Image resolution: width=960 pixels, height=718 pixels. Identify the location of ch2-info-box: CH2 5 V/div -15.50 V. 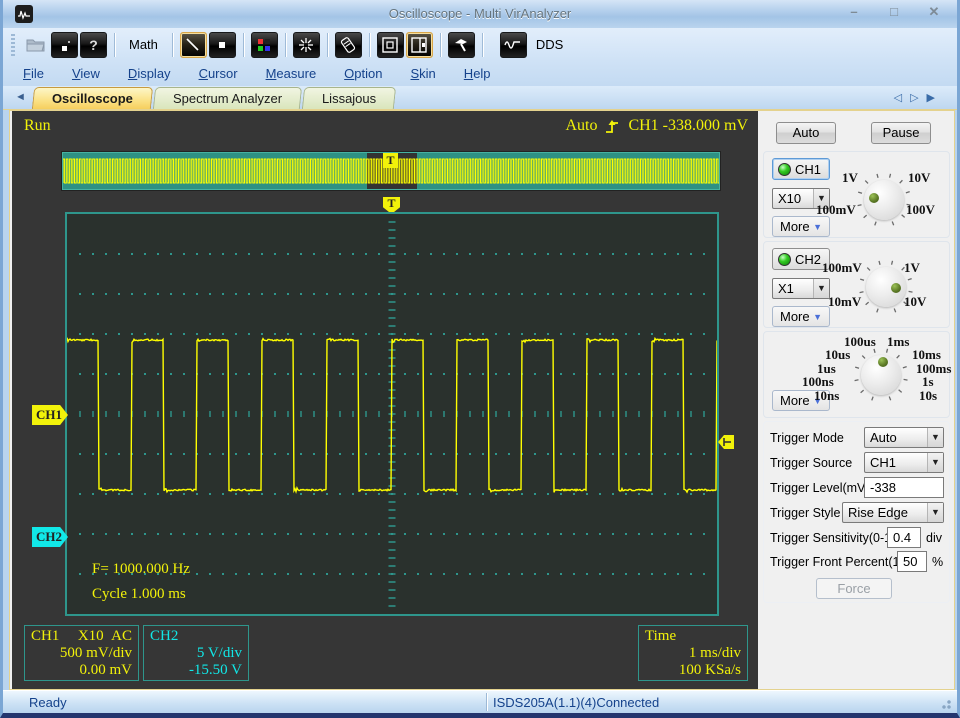
(196, 653).